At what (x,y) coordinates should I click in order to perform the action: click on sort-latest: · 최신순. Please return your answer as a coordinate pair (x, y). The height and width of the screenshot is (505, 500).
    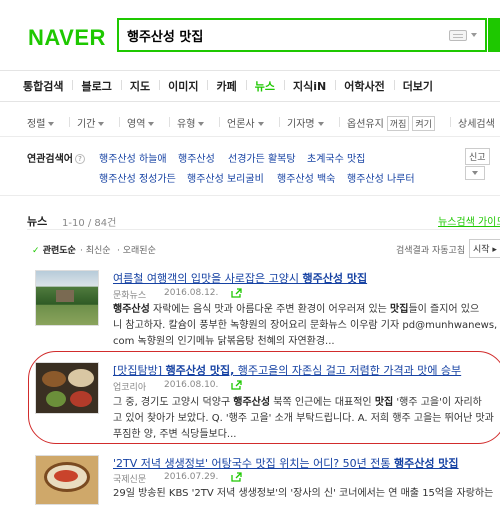
    Looking at the image, I should click on (95, 249).